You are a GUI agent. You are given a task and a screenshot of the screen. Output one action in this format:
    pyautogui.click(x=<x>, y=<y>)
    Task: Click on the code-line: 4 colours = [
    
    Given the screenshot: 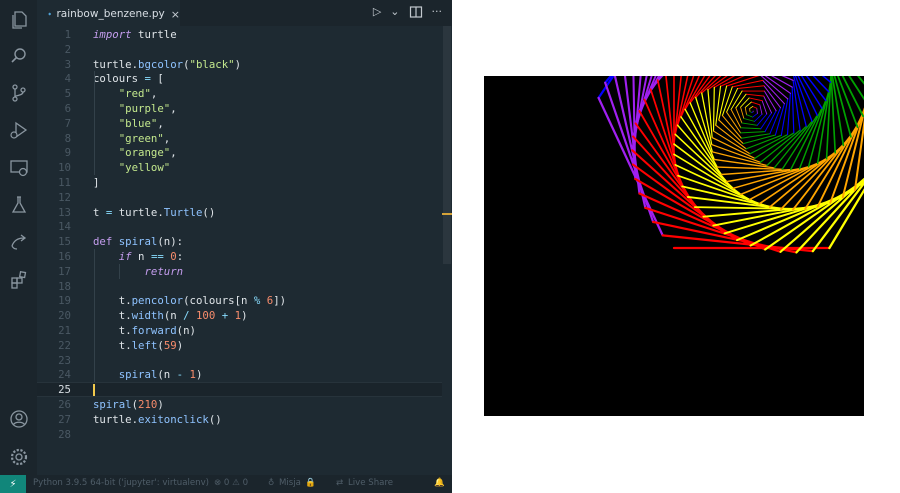 What is the action you would take?
    pyautogui.click(x=239, y=78)
    